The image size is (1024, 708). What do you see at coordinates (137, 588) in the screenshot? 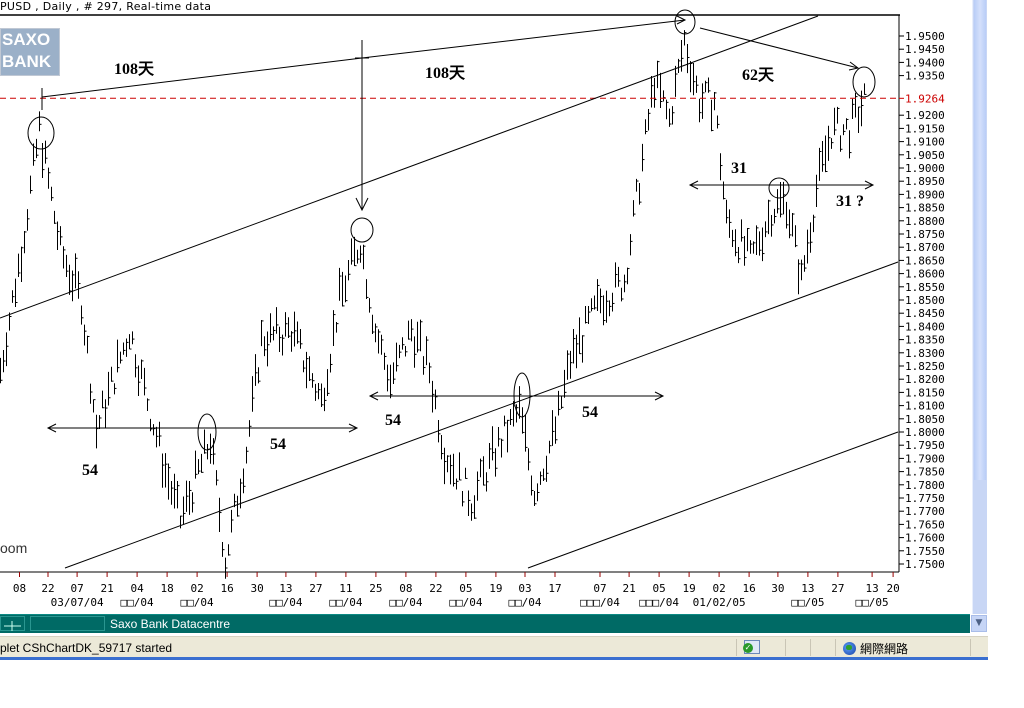
I see `x-tick-label: 04` at bounding box center [137, 588].